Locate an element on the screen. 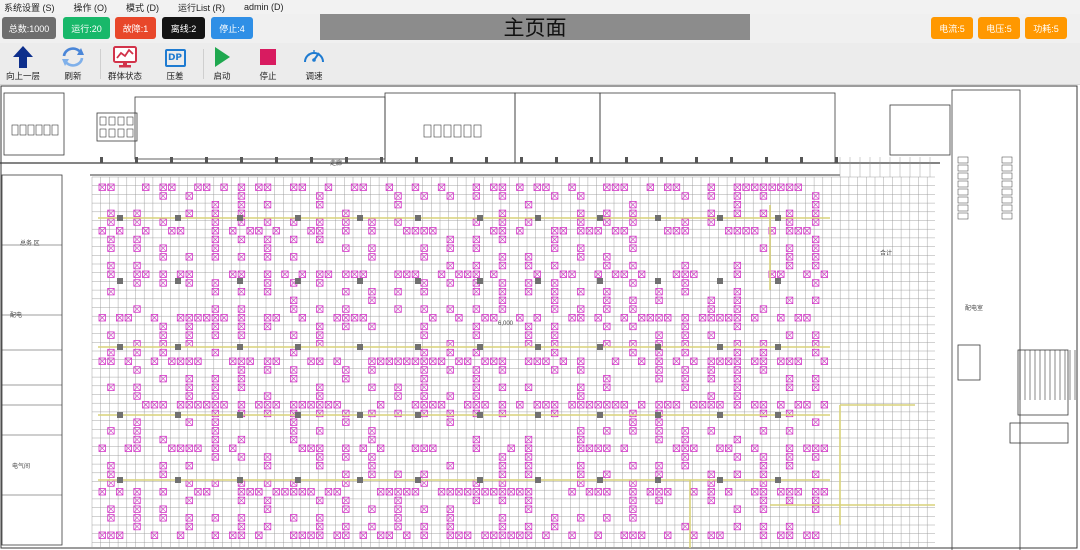 This screenshot has width=1080, height=550. speed-adjust-label: 调速 is located at coordinates (314, 76).